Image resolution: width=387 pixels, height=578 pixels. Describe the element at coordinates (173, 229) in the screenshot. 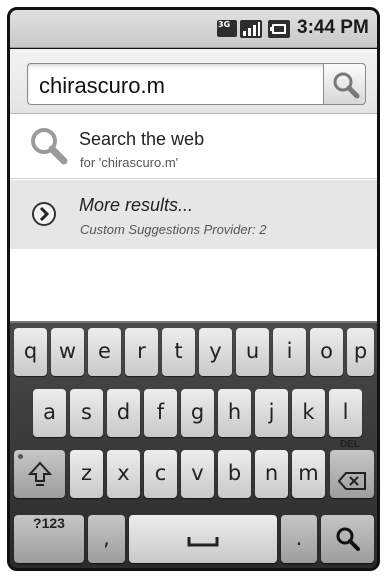

I see `suggestion-subtitle: Custom Suggestions Provider: 2` at that location.